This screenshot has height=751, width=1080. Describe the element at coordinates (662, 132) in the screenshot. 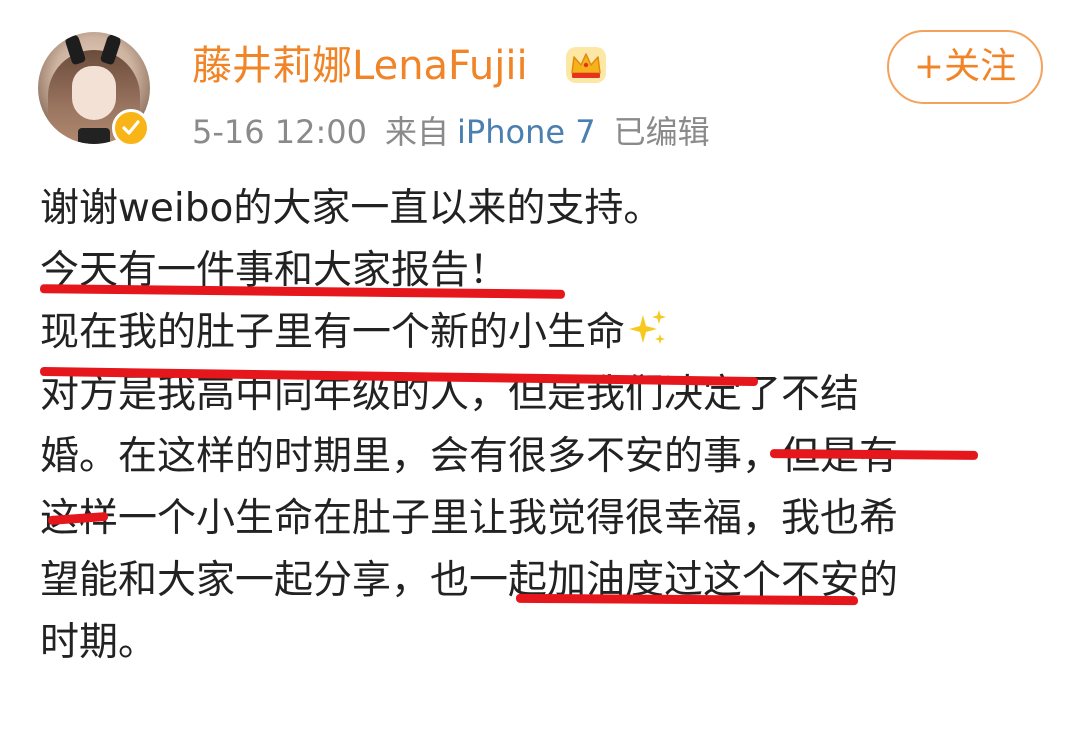

I see `edited-label: 已编辑` at that location.